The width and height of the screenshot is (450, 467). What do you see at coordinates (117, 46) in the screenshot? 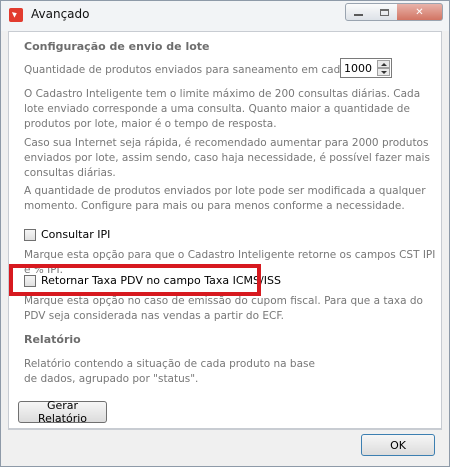
I see `config-section-title: Configuração de envio de lote` at bounding box center [117, 46].